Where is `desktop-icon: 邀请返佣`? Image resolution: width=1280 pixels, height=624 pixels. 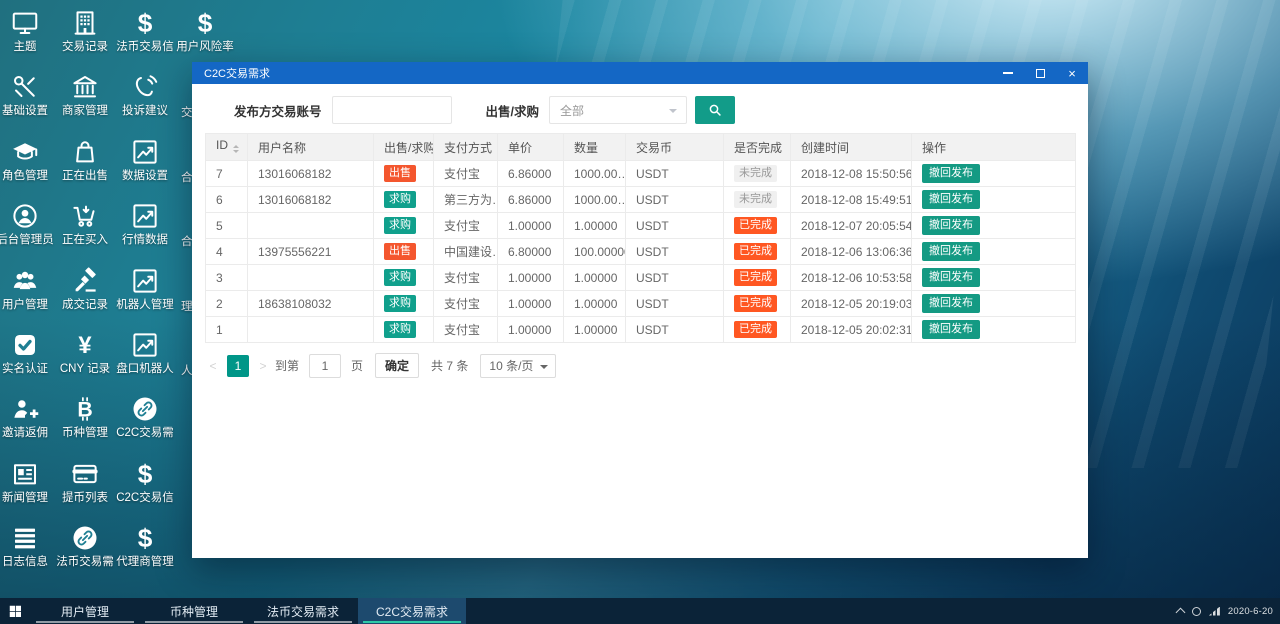 desktop-icon: 邀请返佣 is located at coordinates (27, 417).